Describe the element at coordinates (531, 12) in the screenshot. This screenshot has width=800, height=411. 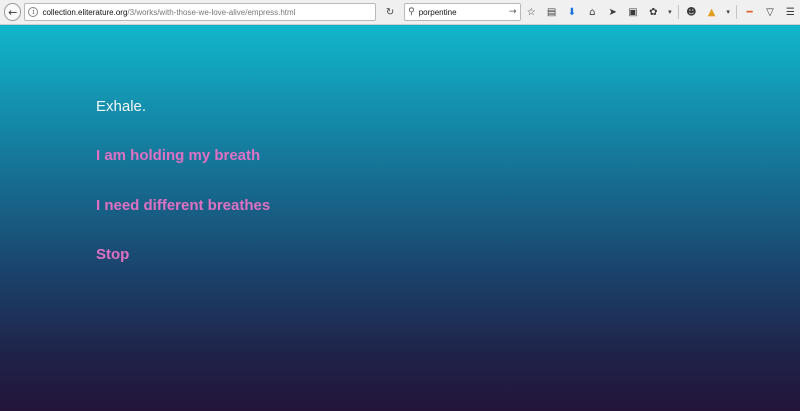
I see `bookmark-star-icon: ☆` at that location.